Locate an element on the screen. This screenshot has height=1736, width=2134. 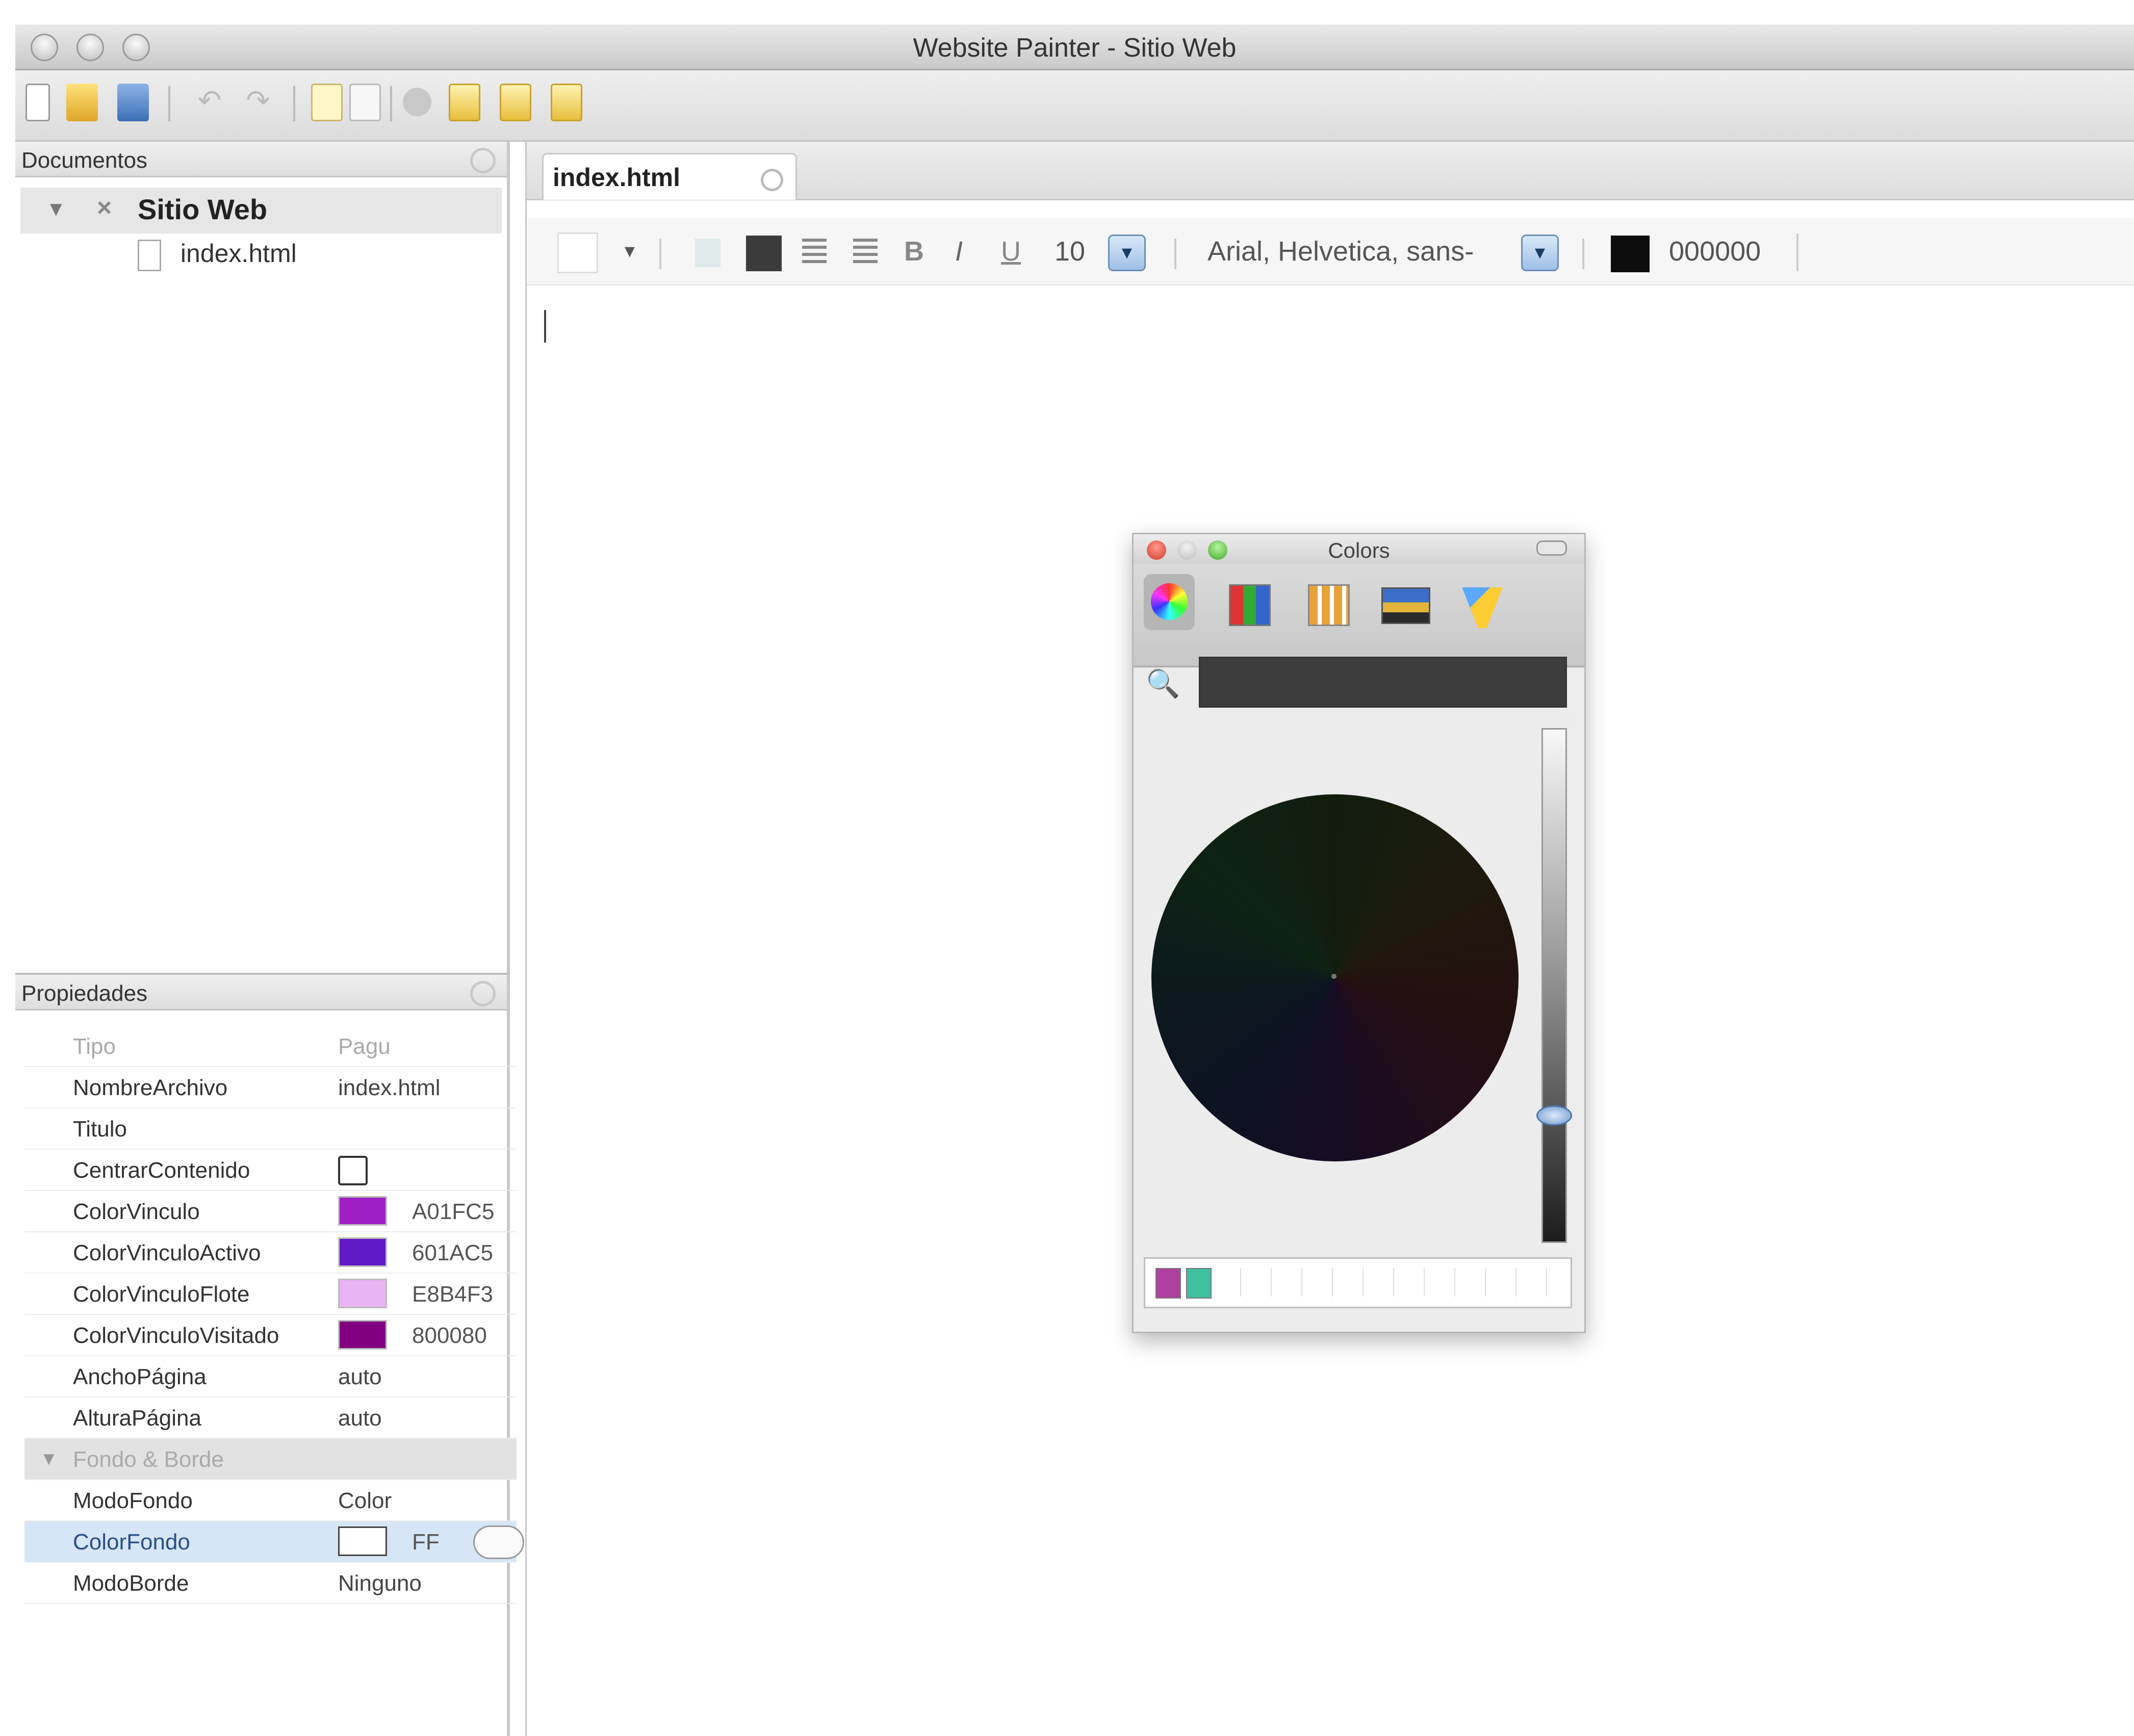
property-section-header: ▼ Fondo & Borde is located at coordinates (270, 1459).